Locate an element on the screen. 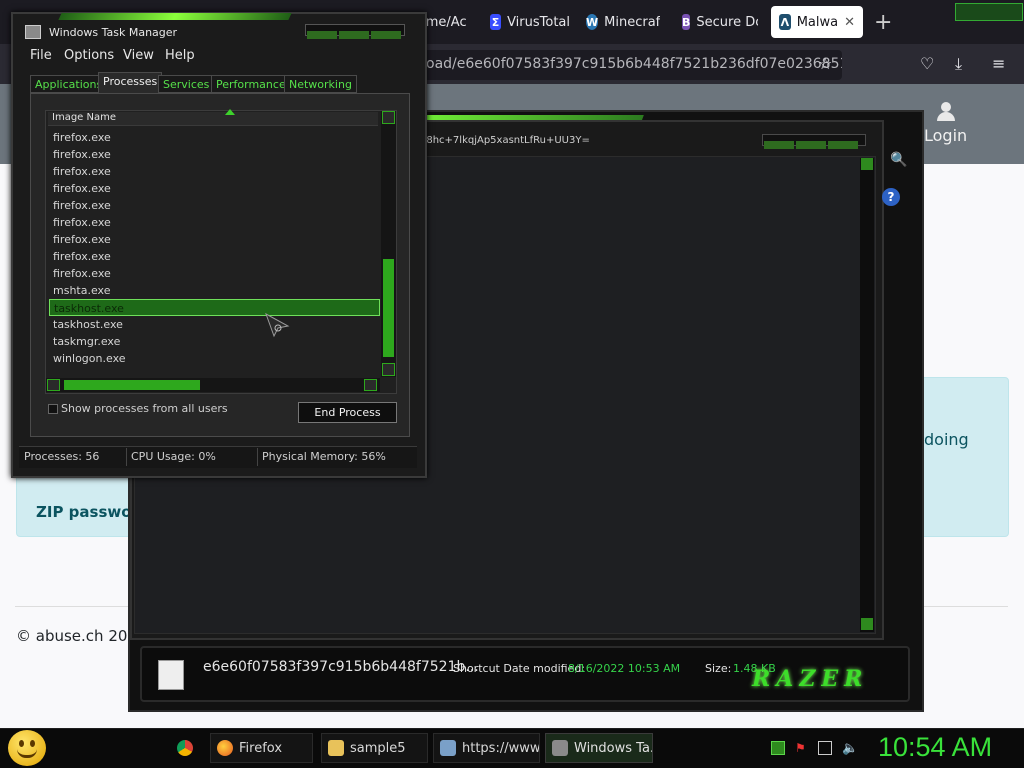  dialog-scrollbar is located at coordinates (867, 395).